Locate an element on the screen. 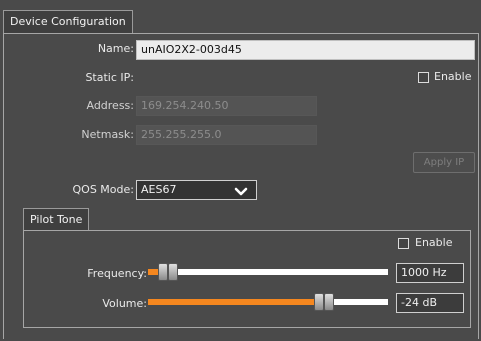 The height and width of the screenshot is (341, 481). qos-mode-select: AES67 is located at coordinates (196, 190).